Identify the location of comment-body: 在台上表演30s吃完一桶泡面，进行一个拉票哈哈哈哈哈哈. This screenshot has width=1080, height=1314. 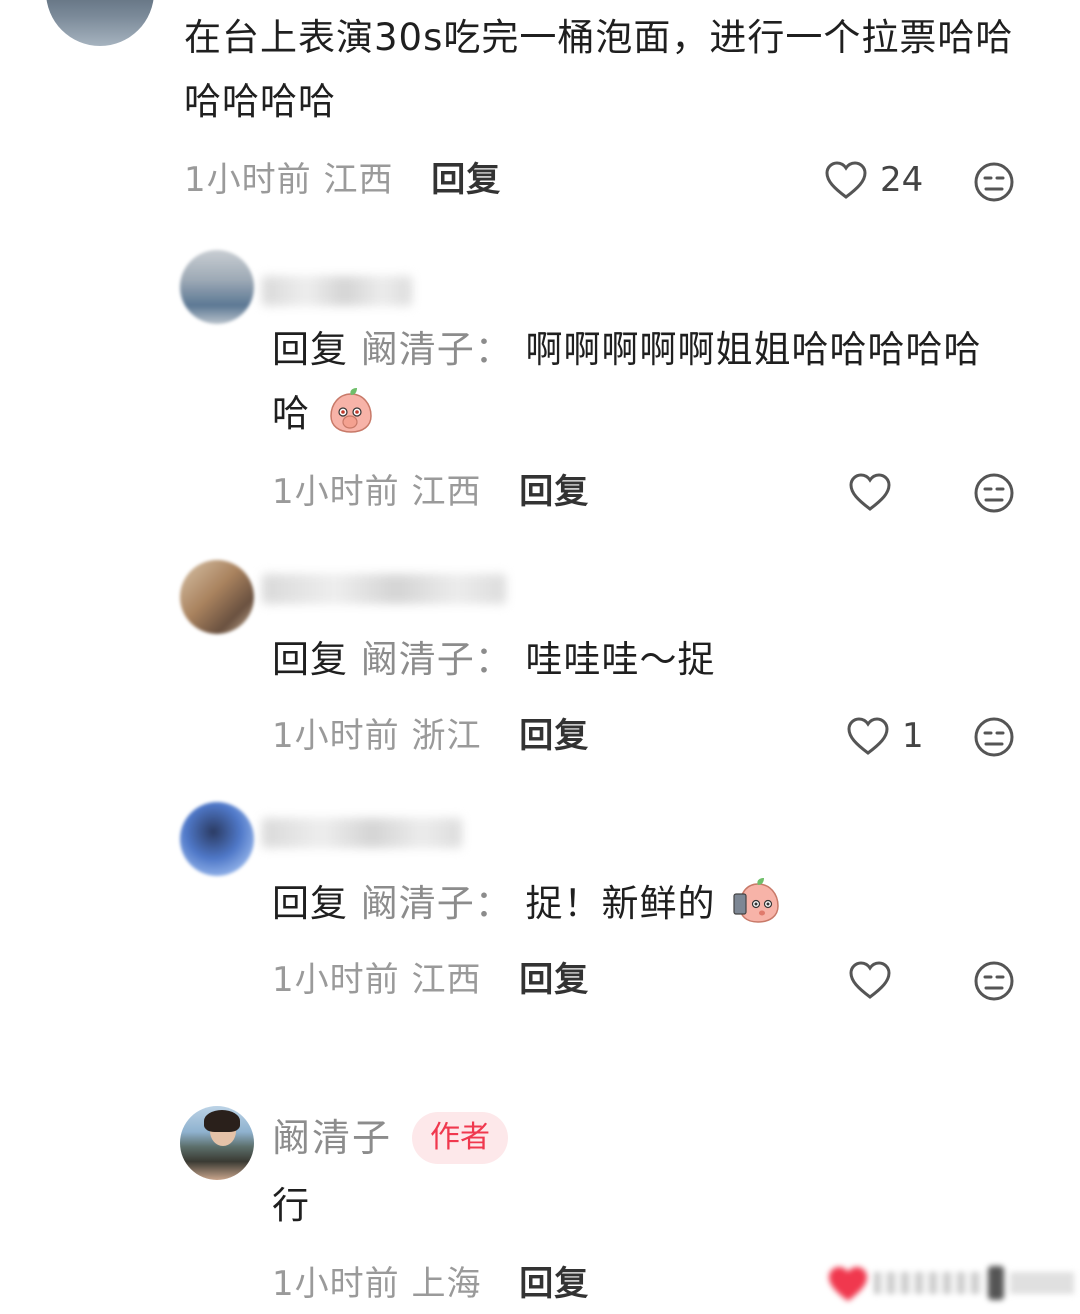
(599, 69).